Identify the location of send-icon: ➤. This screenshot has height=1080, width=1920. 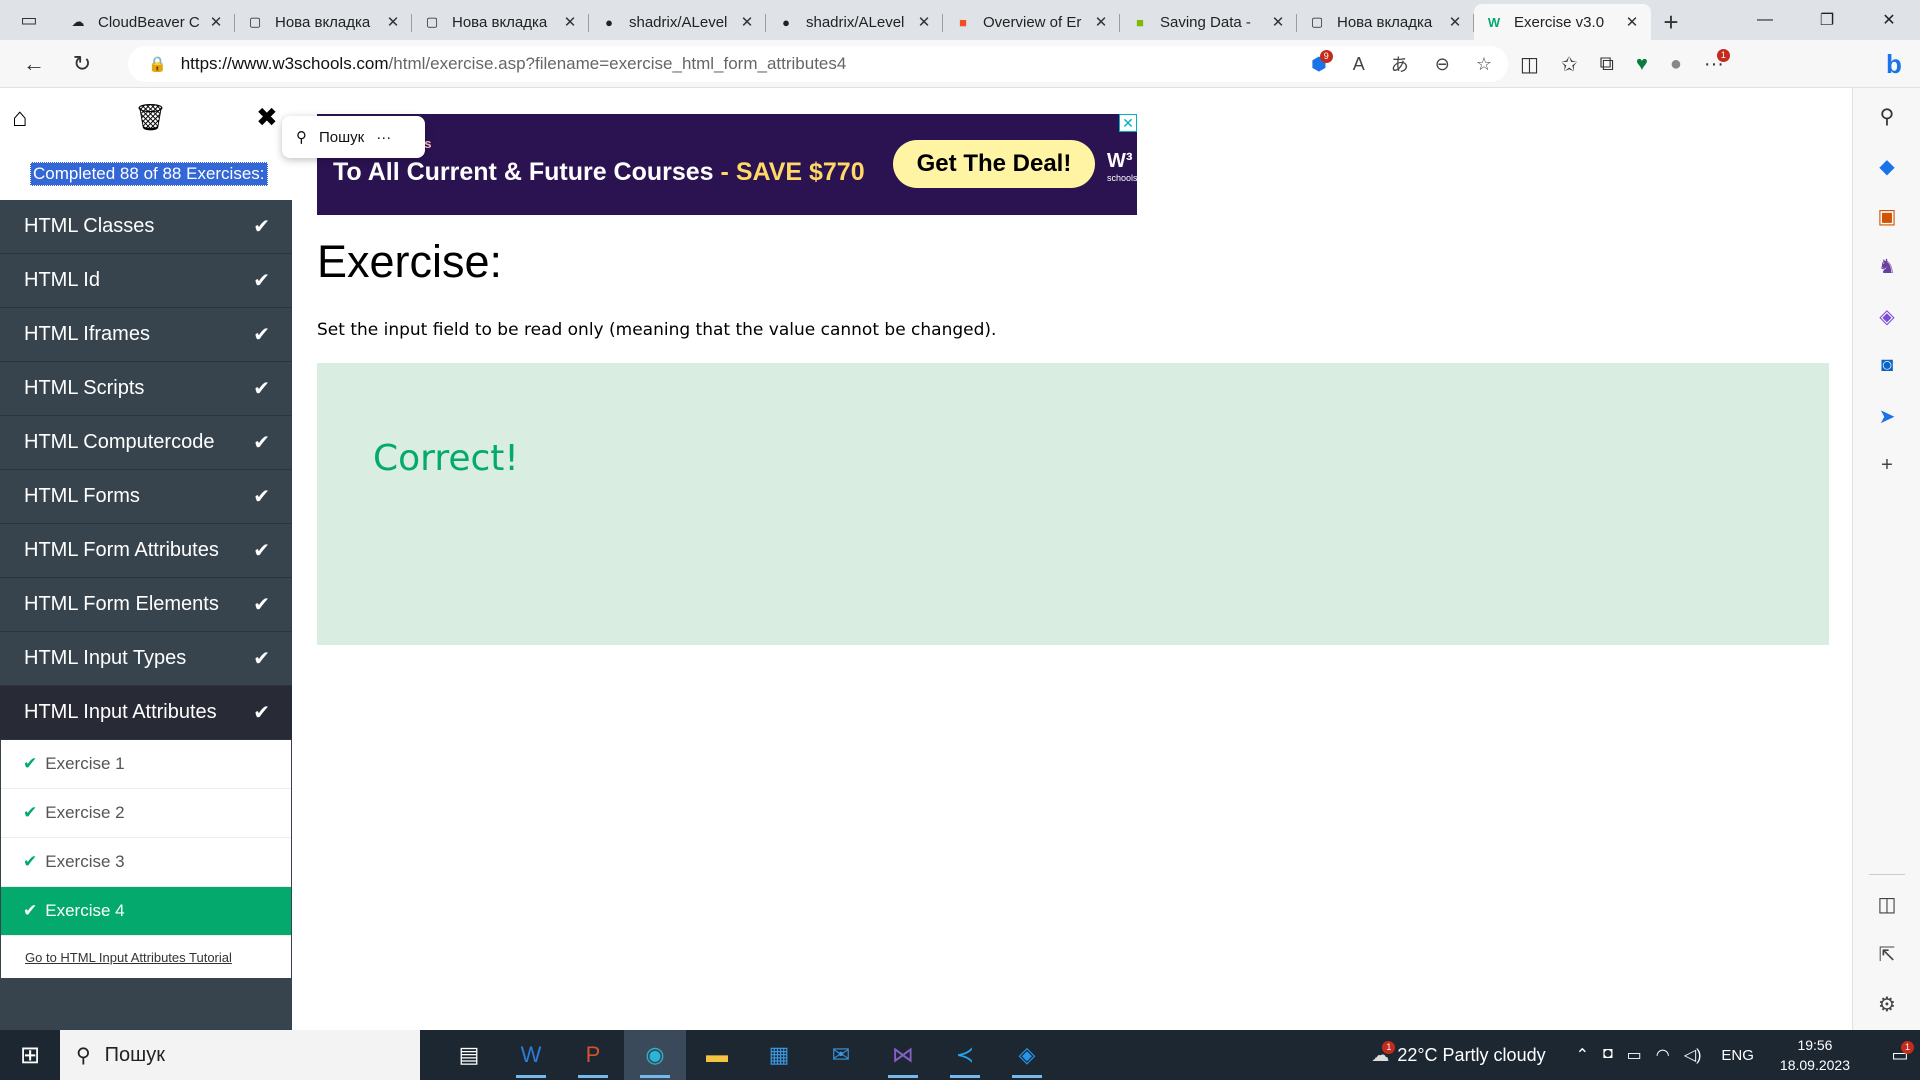
(1886, 416).